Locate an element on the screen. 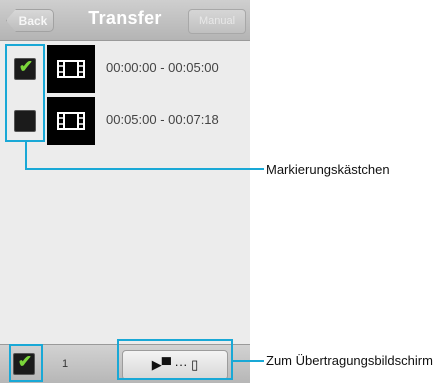 The height and width of the screenshot is (383, 437). time-range: 00:00:00 - 00:05:00 is located at coordinates (162, 67).